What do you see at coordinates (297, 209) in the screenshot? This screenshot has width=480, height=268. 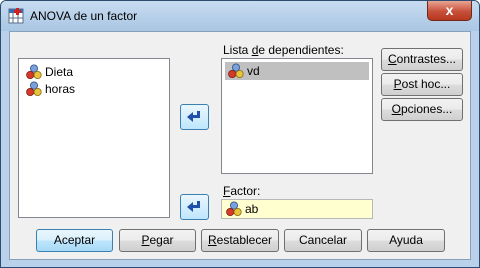 I see `factor-field: ab` at bounding box center [297, 209].